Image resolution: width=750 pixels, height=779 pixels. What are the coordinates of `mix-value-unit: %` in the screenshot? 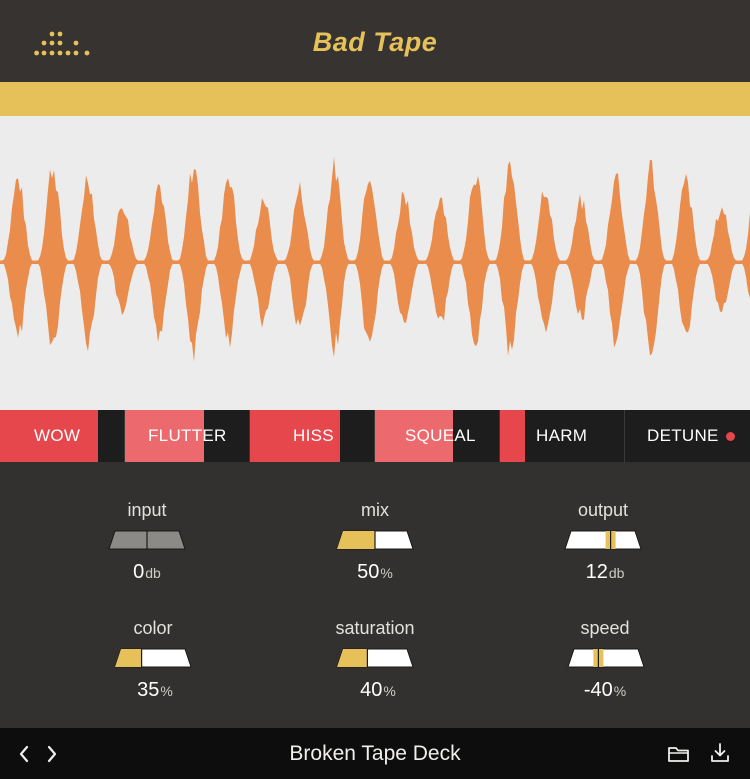 It's located at (386, 573).